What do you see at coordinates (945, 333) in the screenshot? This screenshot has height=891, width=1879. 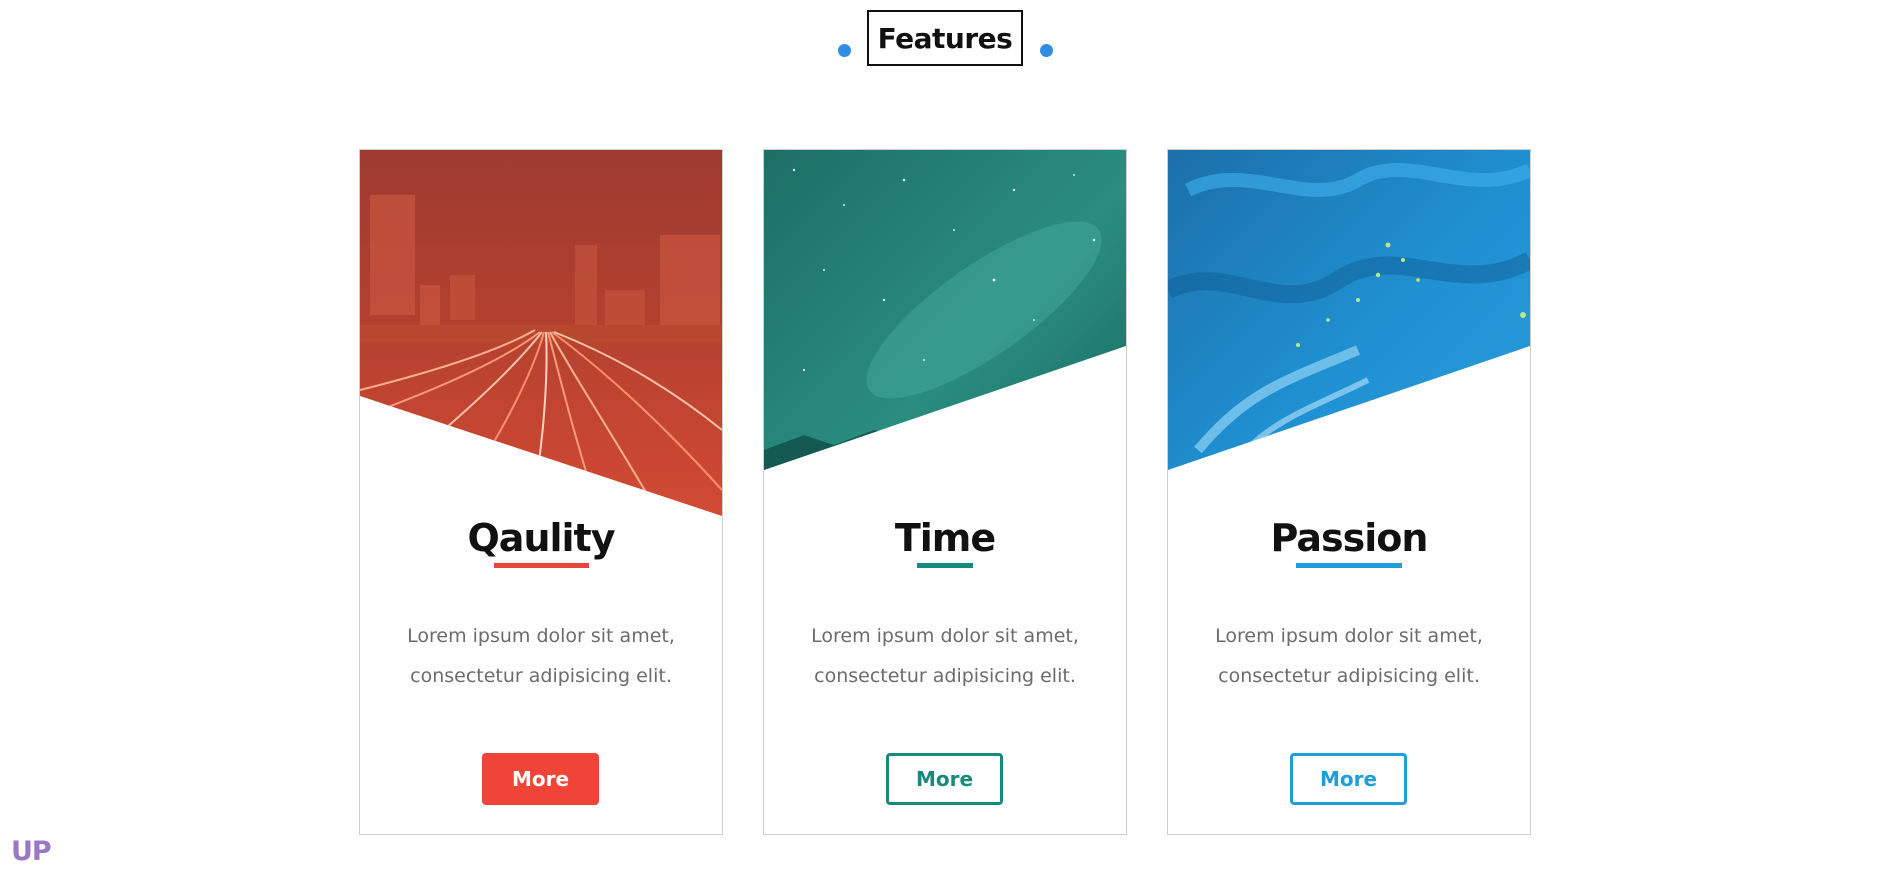 I see `starry-sky-image` at bounding box center [945, 333].